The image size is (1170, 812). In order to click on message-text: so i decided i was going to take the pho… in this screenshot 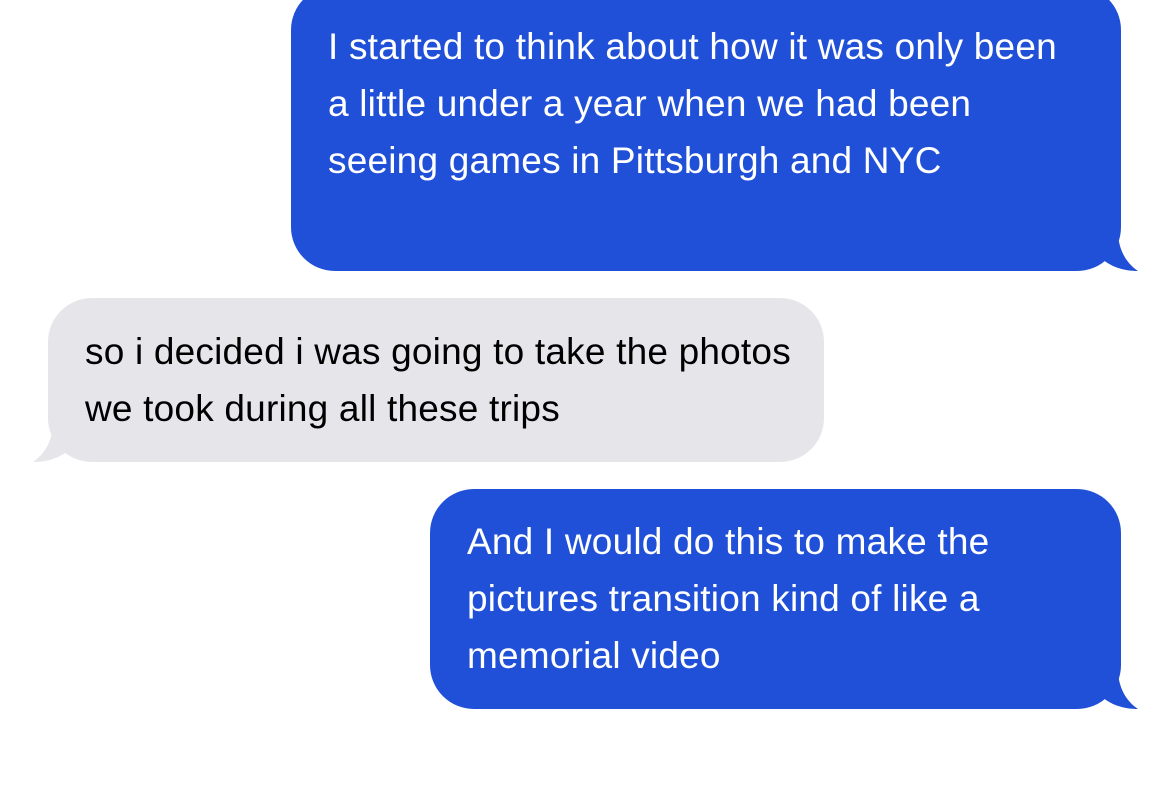, I will do `click(438, 380)`.